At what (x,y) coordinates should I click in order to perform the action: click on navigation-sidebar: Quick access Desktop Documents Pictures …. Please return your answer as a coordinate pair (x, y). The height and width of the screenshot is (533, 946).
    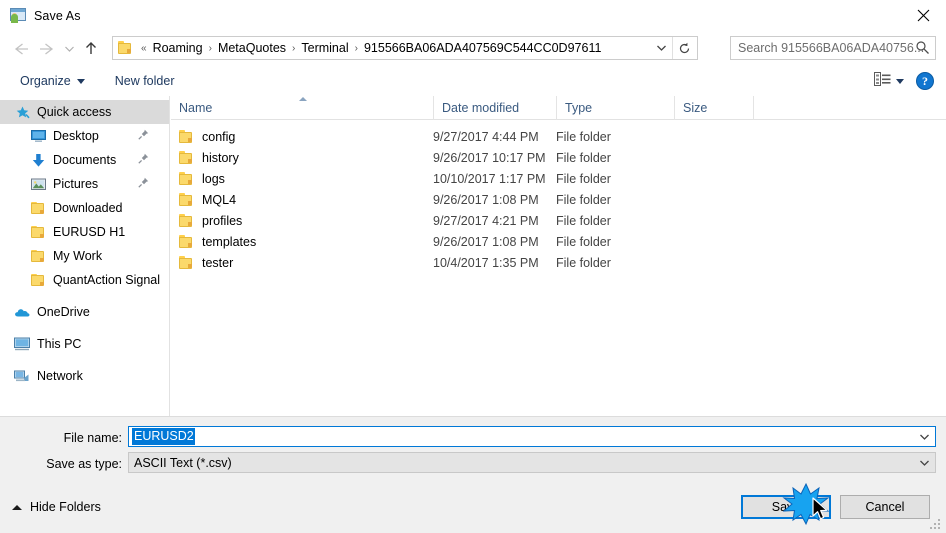
    Looking at the image, I should click on (85, 256).